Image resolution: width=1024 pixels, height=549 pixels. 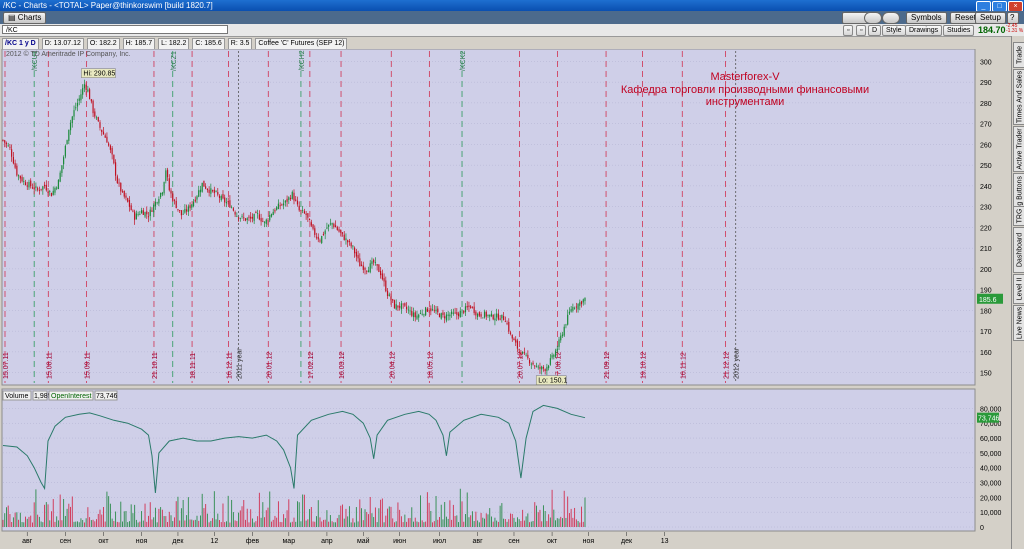 What do you see at coordinates (512, 17) in the screenshot?
I see `main-toolbar: ▤ Charts Symbols Reset Setup ?` at bounding box center [512, 17].